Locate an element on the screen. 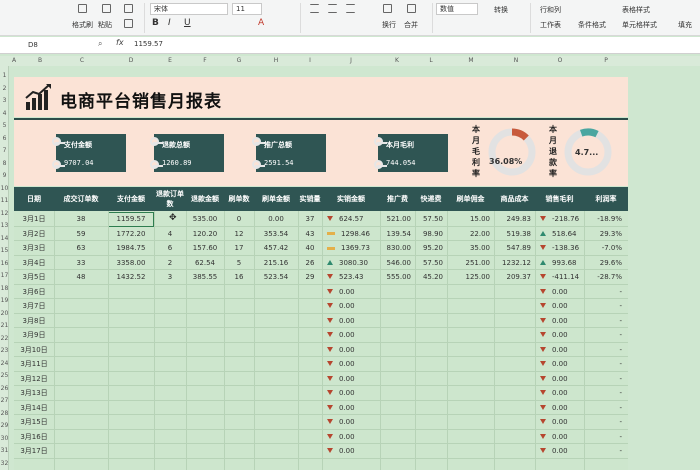 The height and width of the screenshot is (470, 700). row-header: 4 is located at coordinates (4, 113).